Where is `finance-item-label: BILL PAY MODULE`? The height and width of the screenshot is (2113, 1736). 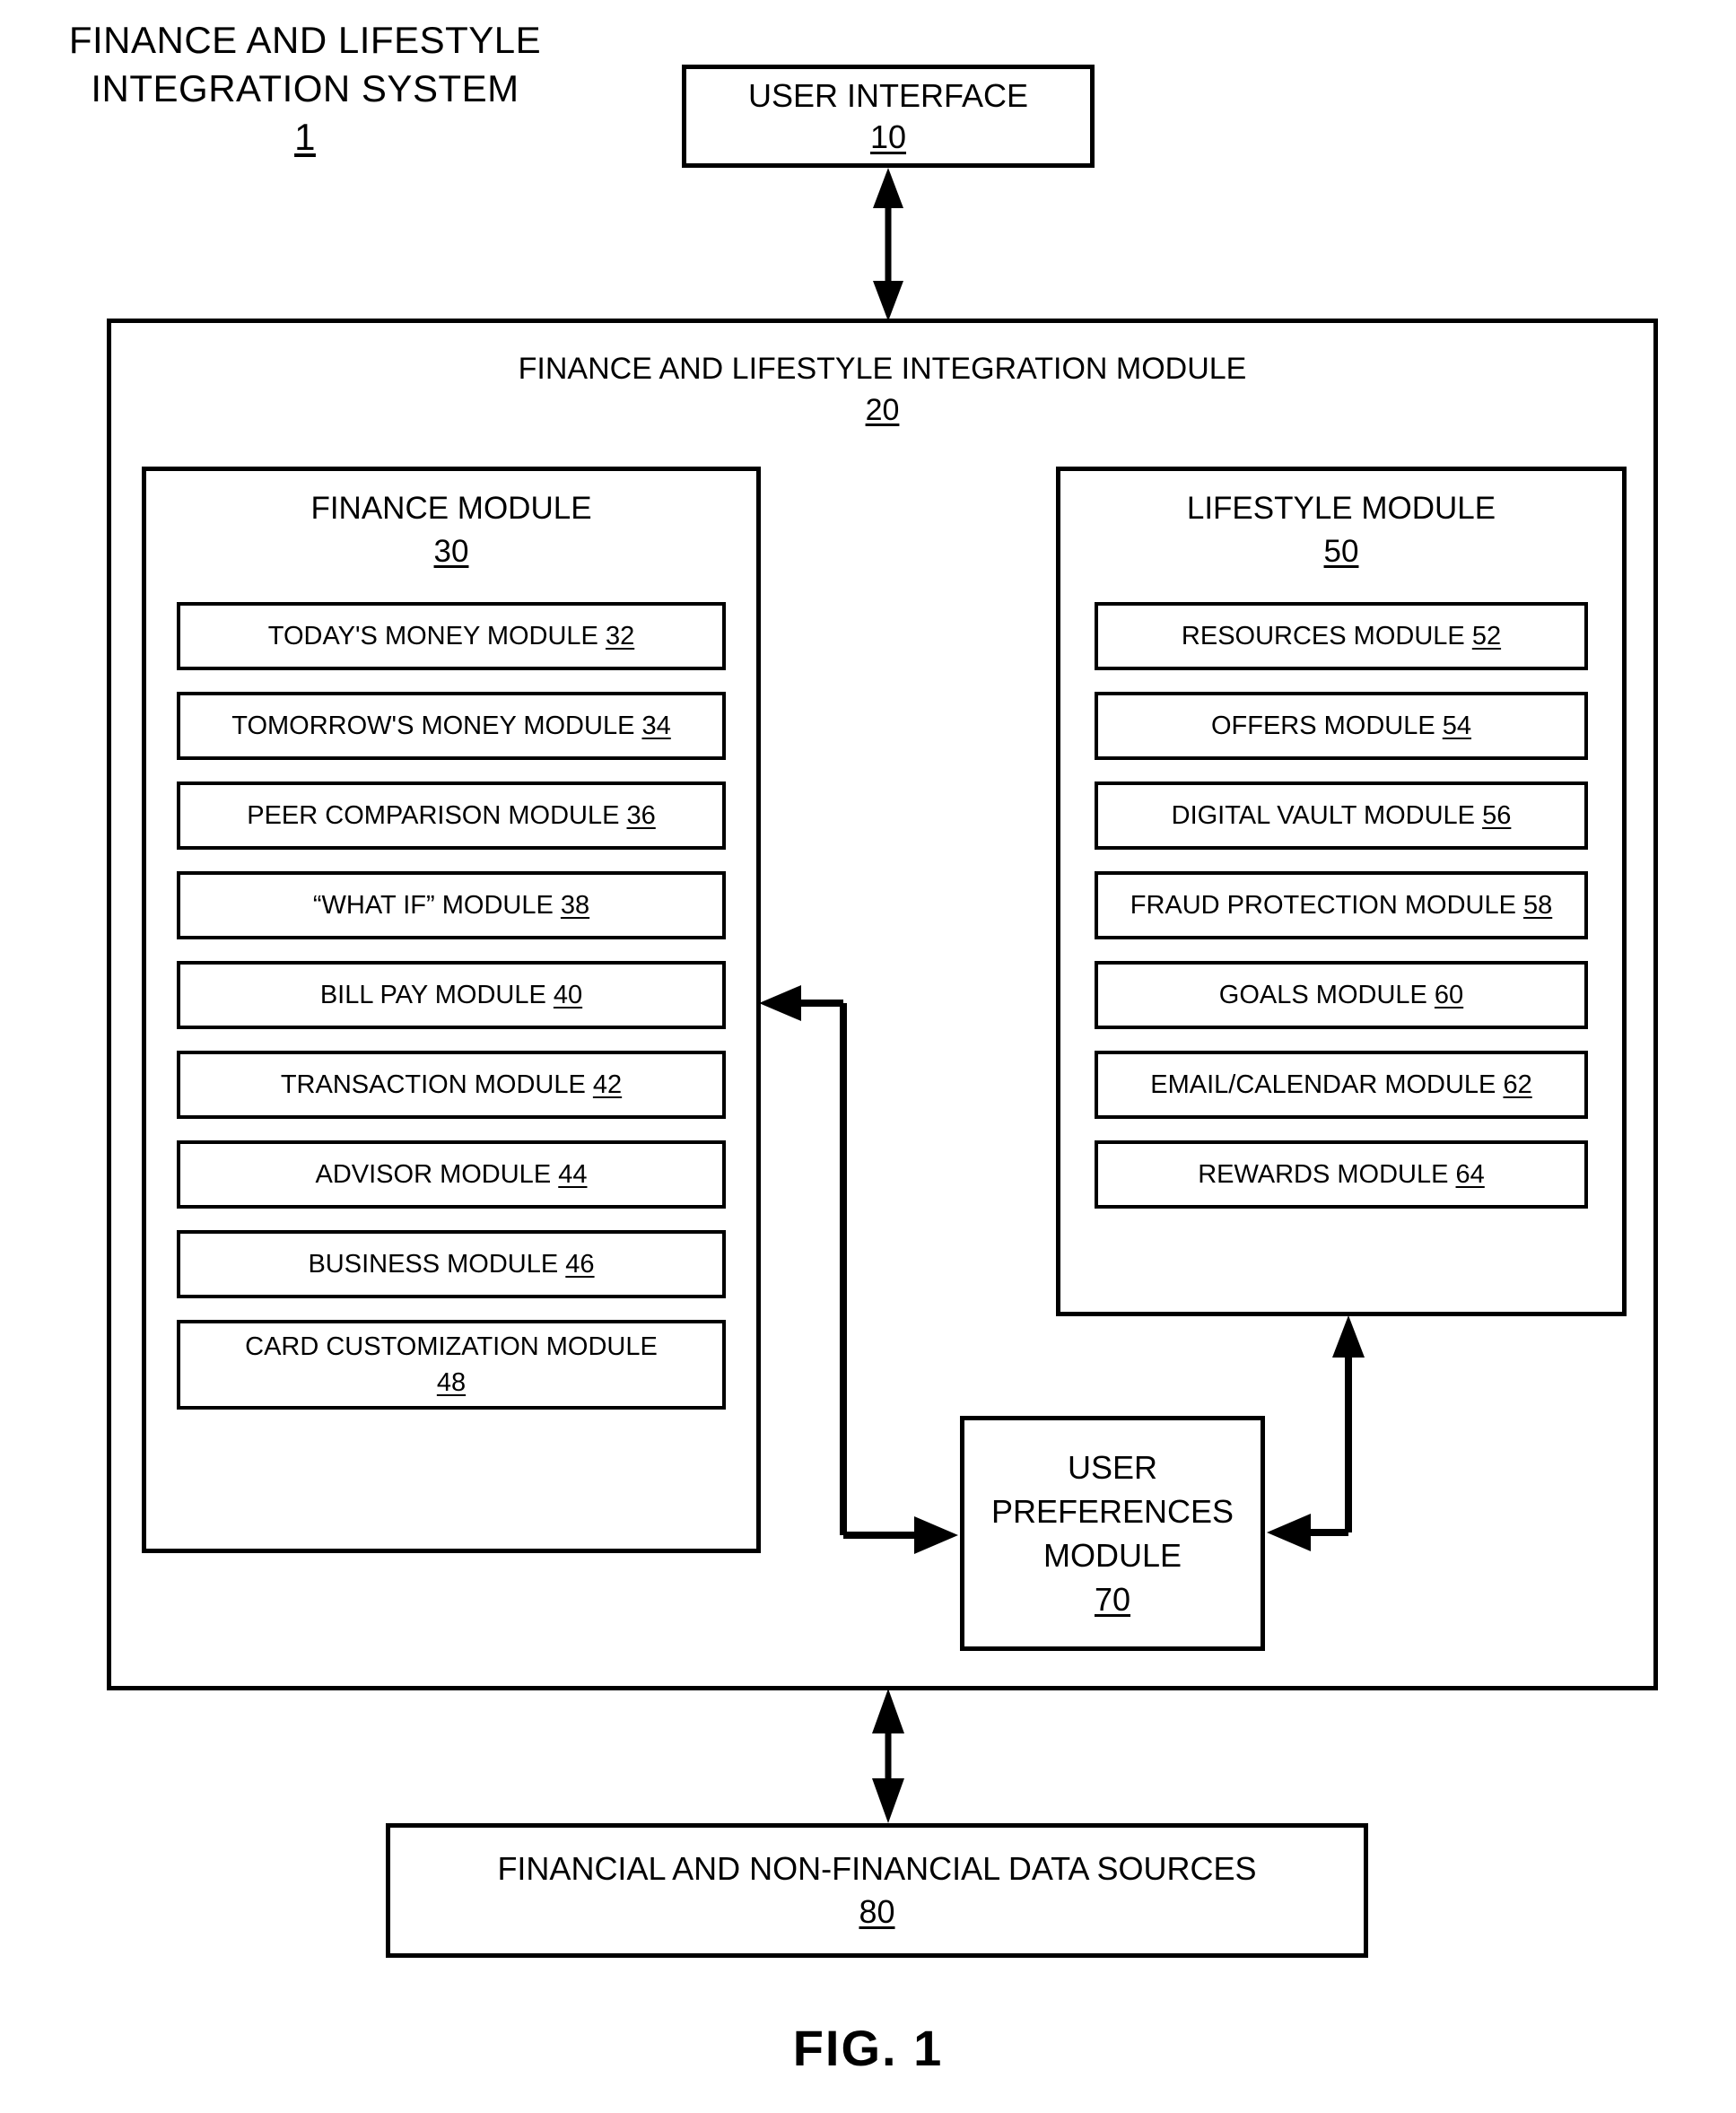 finance-item-label: BILL PAY MODULE is located at coordinates (432, 995).